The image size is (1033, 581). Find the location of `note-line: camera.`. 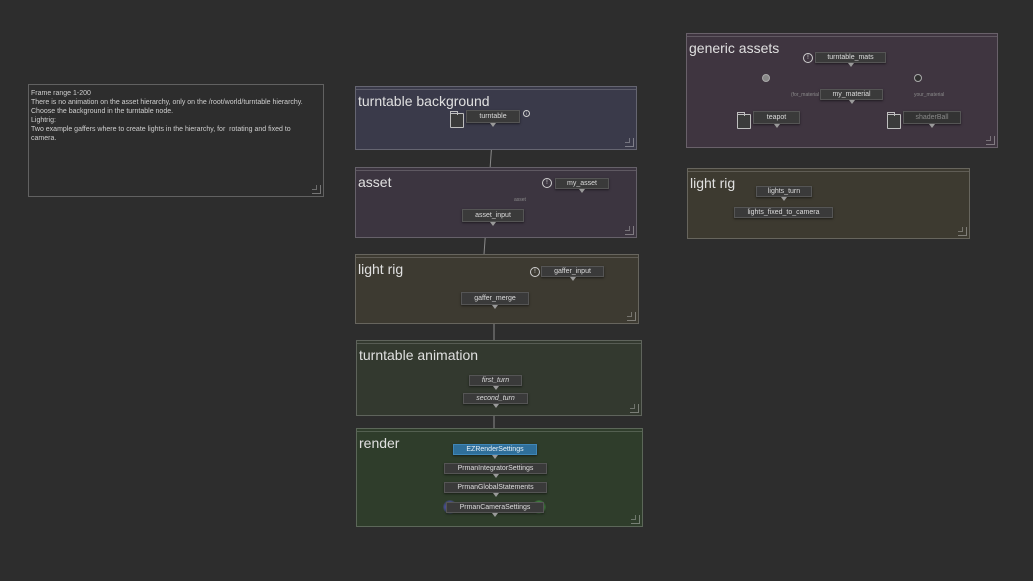

note-line: camera. is located at coordinates (44, 138).